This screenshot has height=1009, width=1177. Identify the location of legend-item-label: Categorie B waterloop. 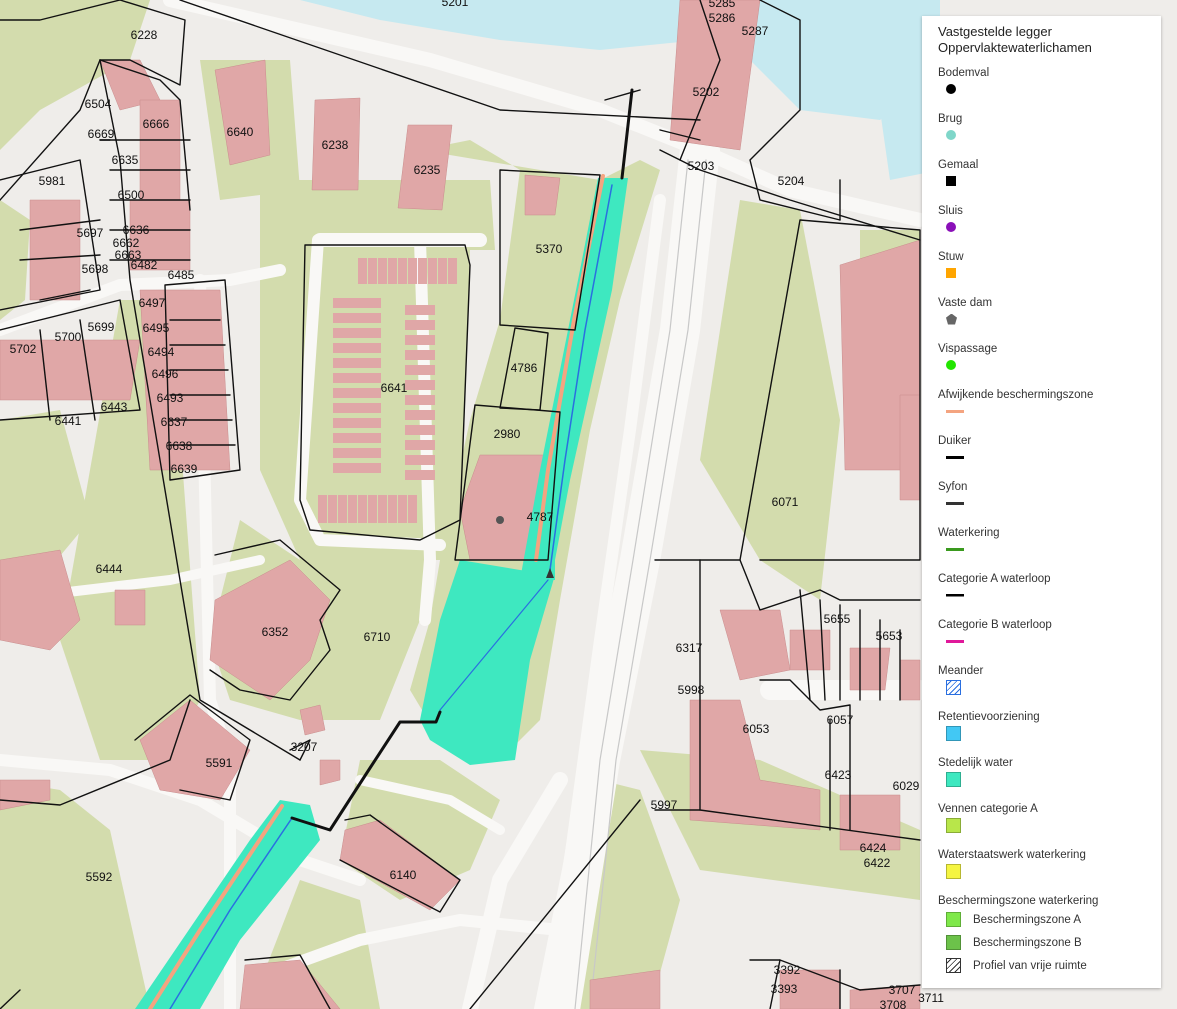
(995, 625).